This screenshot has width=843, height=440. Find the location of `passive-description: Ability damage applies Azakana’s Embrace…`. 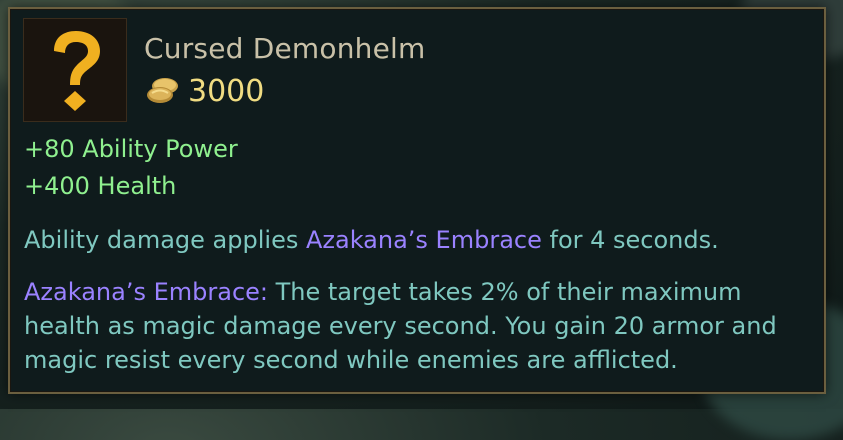

passive-description: Ability damage applies Azakana’s Embrace… is located at coordinates (419, 240).